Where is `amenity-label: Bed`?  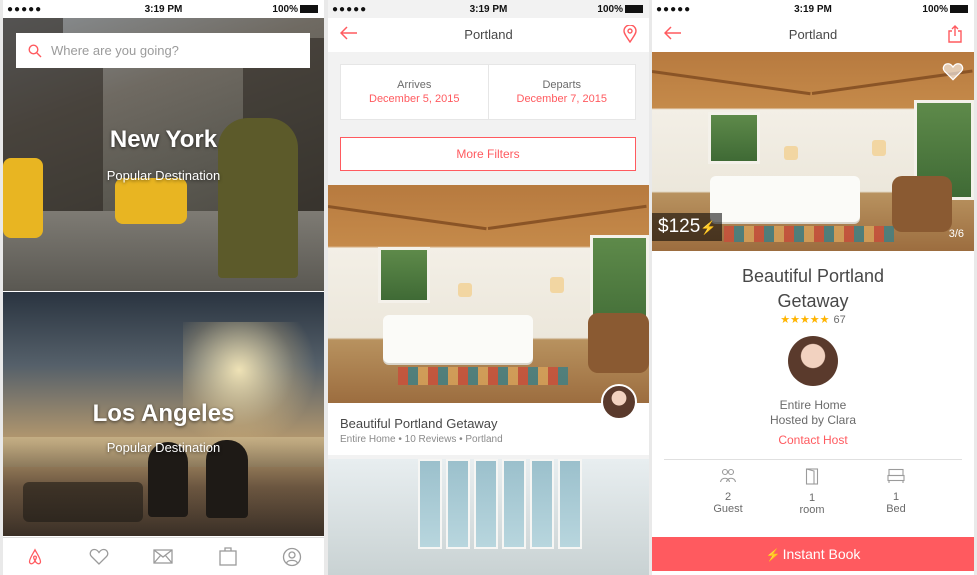
amenity-label: Bed is located at coordinates (896, 509).